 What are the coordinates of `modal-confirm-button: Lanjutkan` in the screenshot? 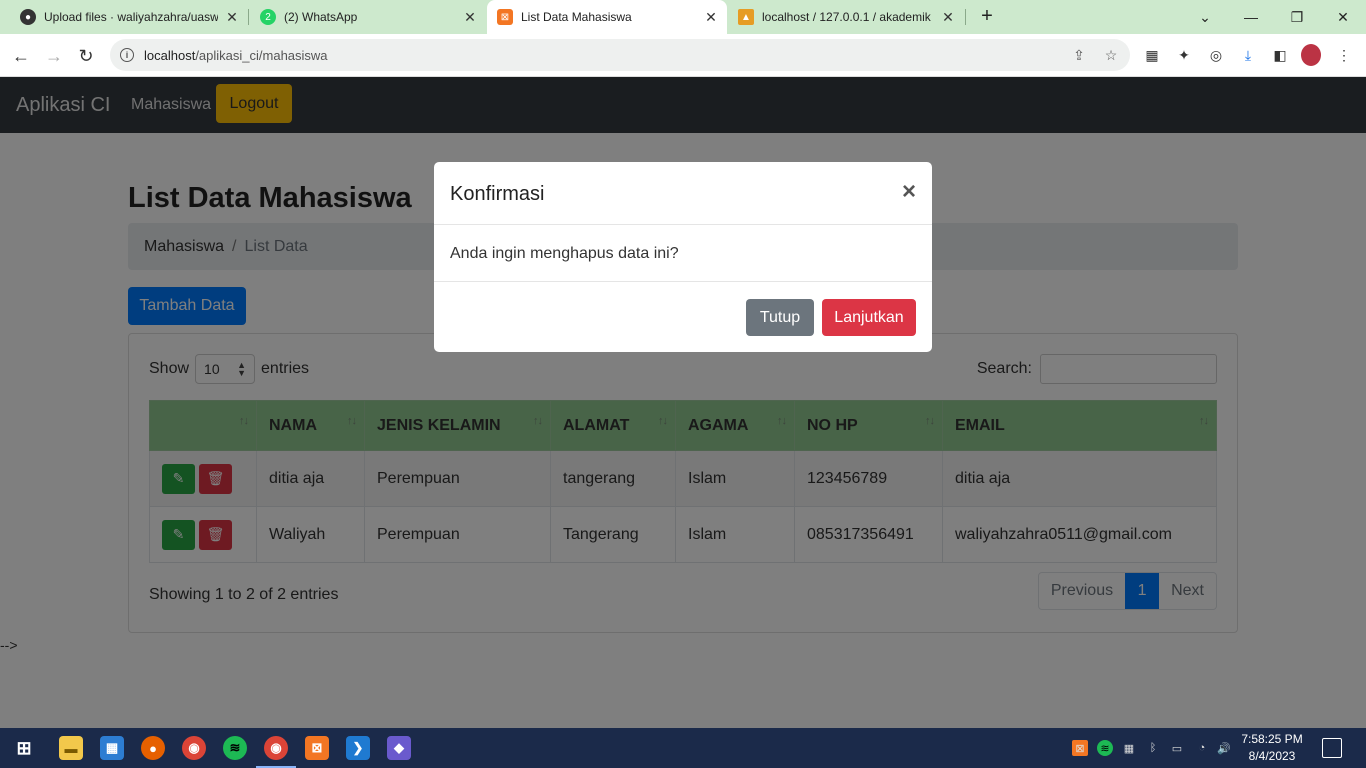 It's located at (869, 317).